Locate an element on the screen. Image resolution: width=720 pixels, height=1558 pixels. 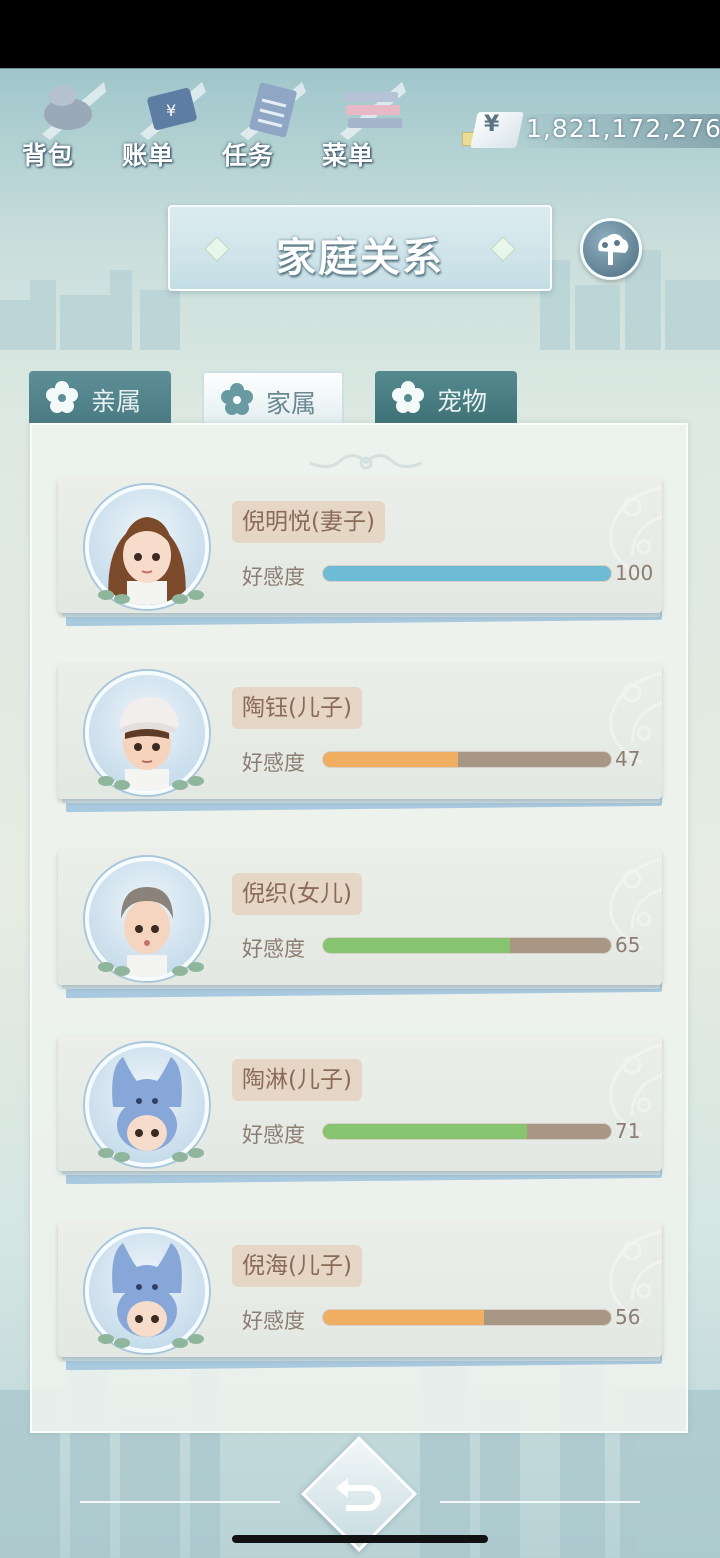
member-card: 倪织(女儿) 好感度 65 is located at coordinates (360, 924).